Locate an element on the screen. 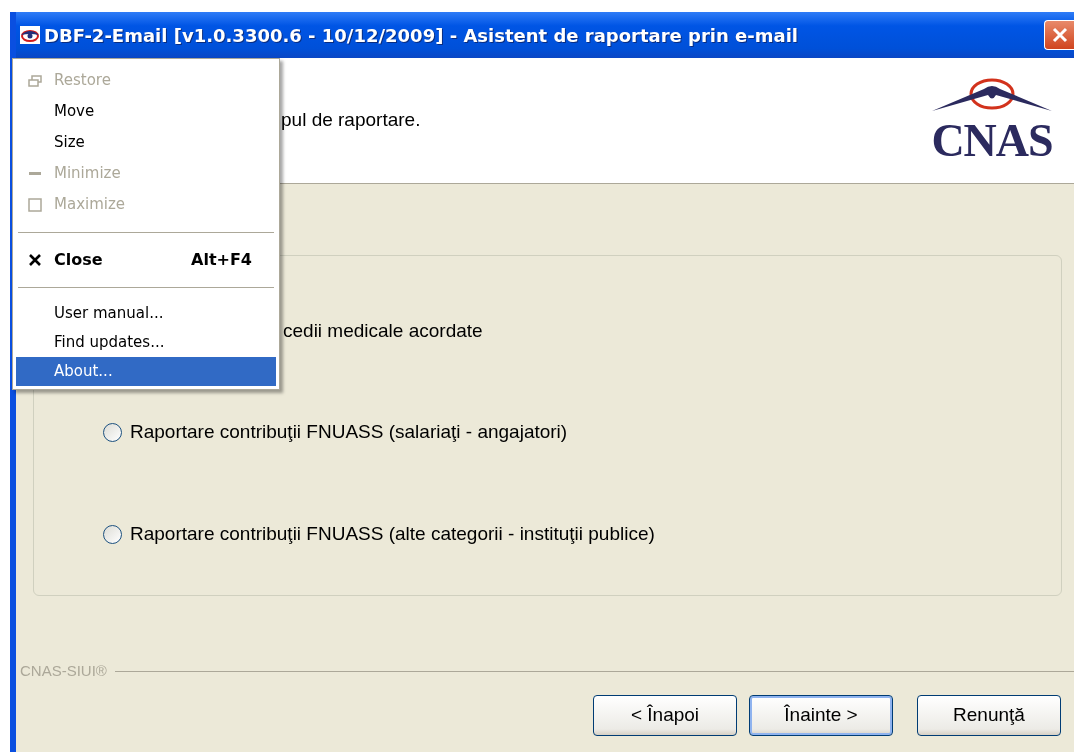  wizard-button: < Înapoi is located at coordinates (665, 715).